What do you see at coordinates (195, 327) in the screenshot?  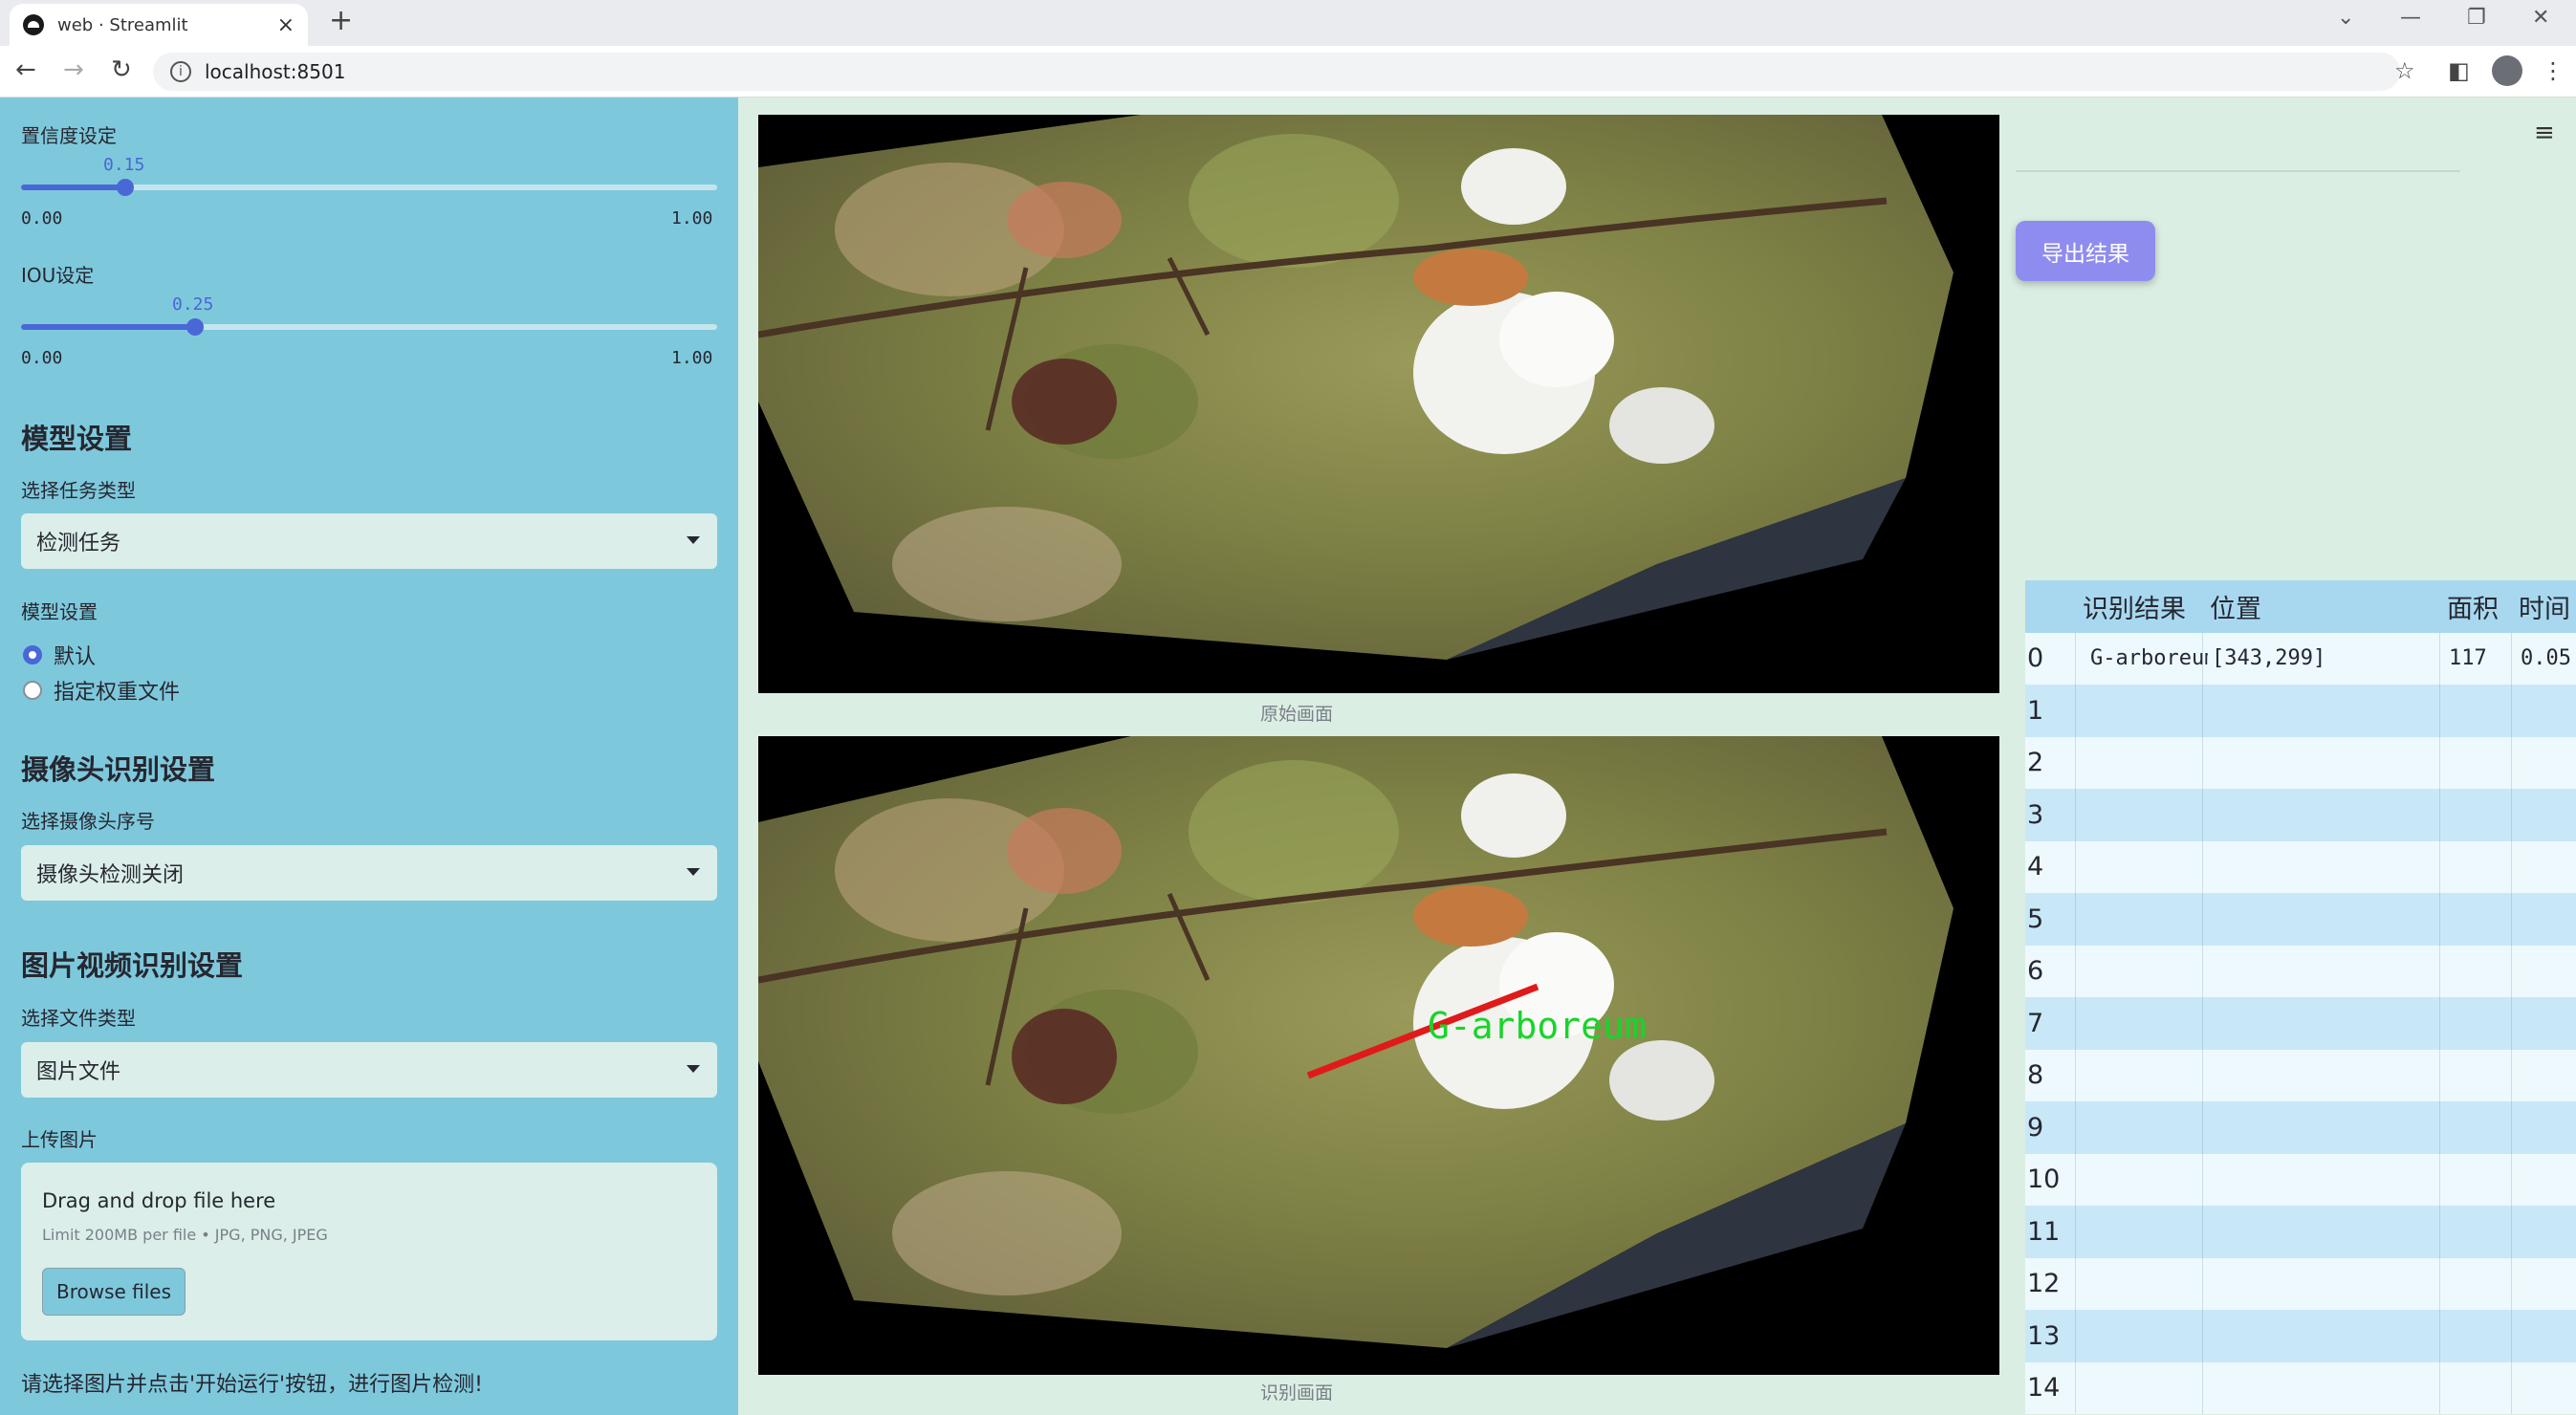 I see `iou-slider-handle` at bounding box center [195, 327].